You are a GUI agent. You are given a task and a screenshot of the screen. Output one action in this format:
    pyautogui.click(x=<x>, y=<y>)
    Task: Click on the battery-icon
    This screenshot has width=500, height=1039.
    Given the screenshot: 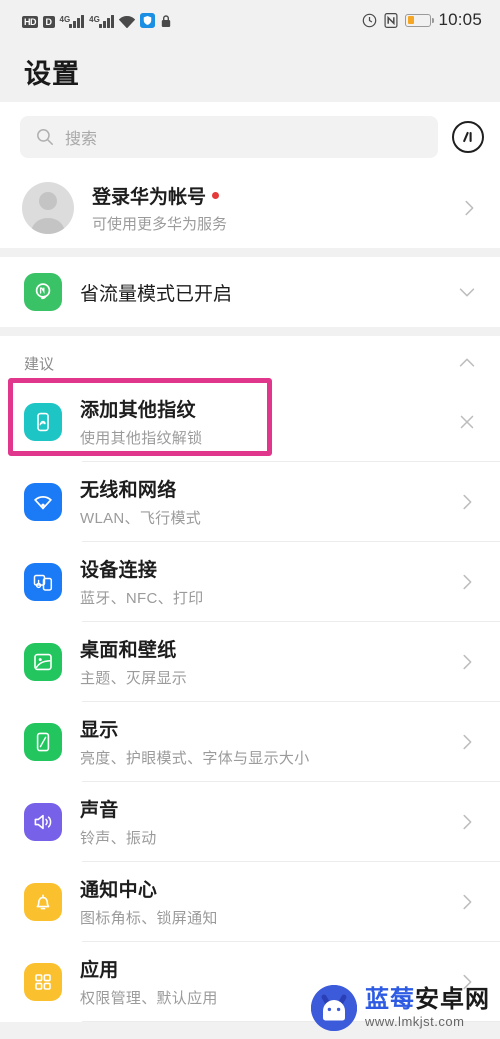 What is the action you would take?
    pyautogui.click(x=420, y=20)
    